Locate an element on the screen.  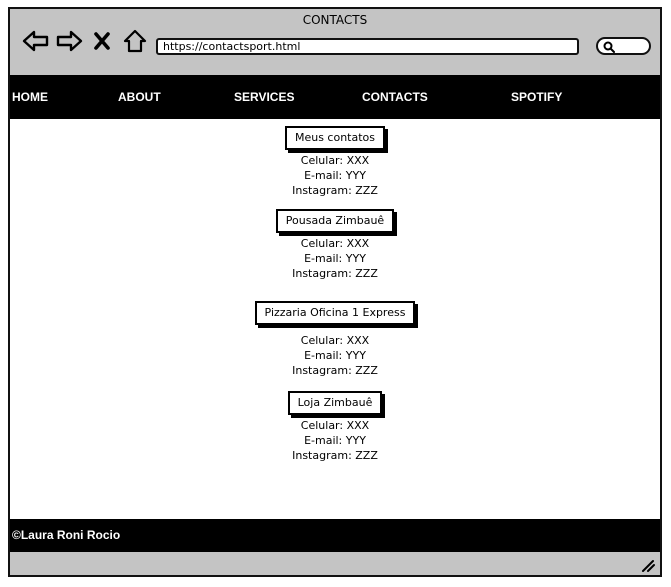
contact-title: Loja Zimbauê is located at coordinates (335, 403).